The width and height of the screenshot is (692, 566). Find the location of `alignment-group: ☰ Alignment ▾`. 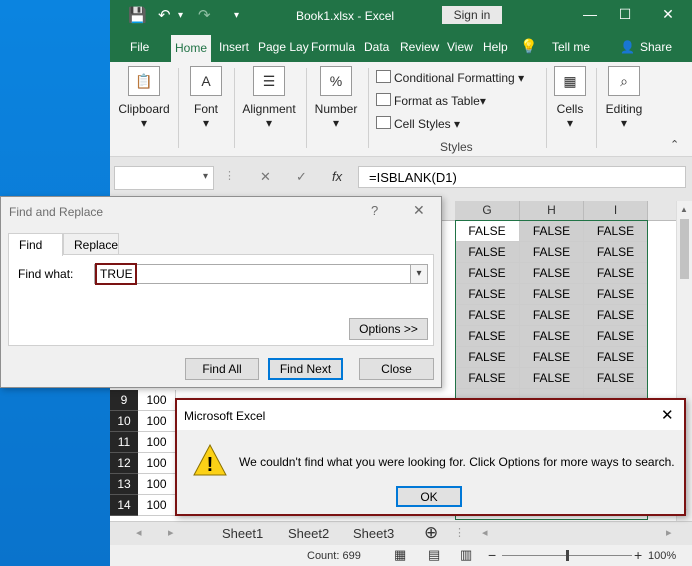

alignment-group: ☰ Alignment ▾ is located at coordinates (269, 98).